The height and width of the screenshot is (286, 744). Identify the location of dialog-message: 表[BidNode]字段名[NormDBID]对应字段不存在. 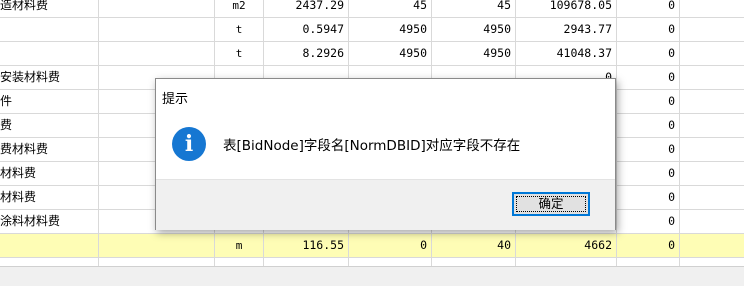
(372, 146).